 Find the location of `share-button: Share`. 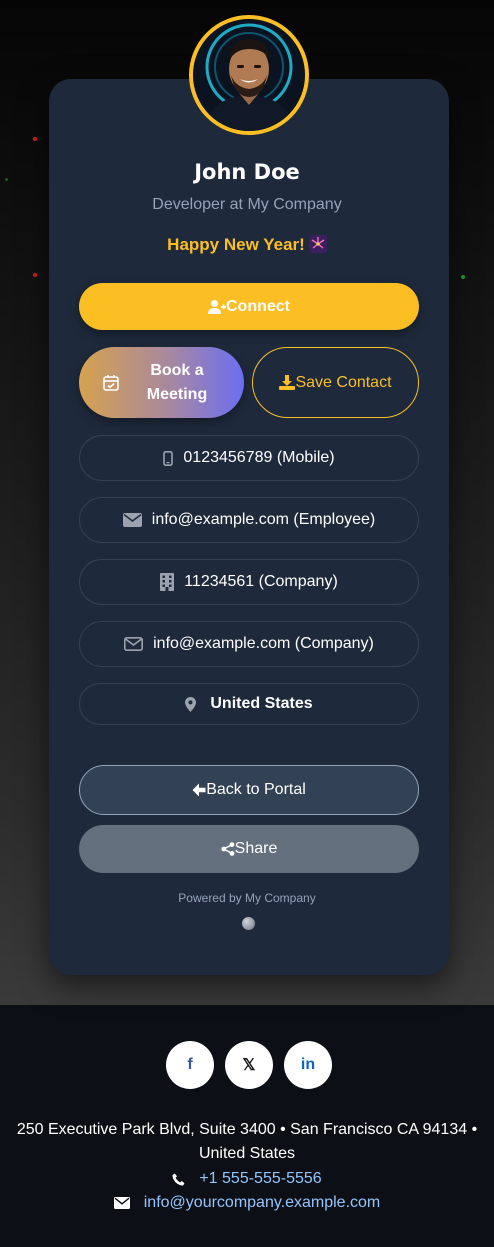

share-button: Share is located at coordinates (249, 849).